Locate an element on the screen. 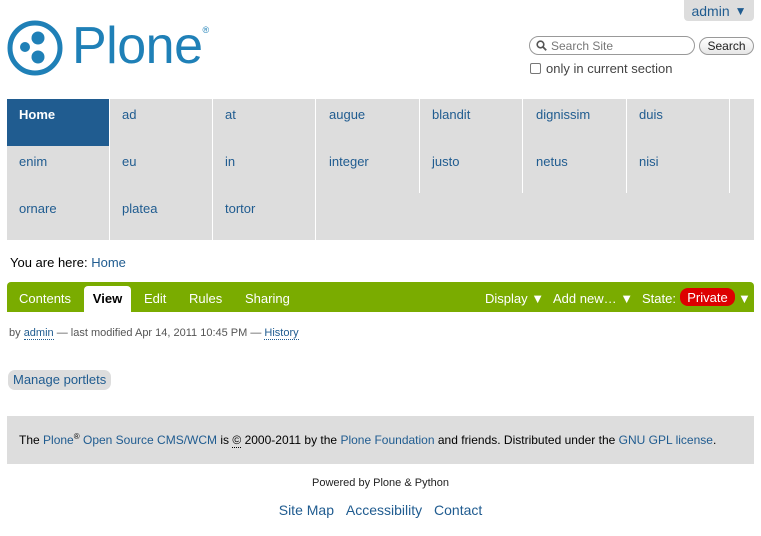  current-section-label: only in current section is located at coordinates (609, 68).